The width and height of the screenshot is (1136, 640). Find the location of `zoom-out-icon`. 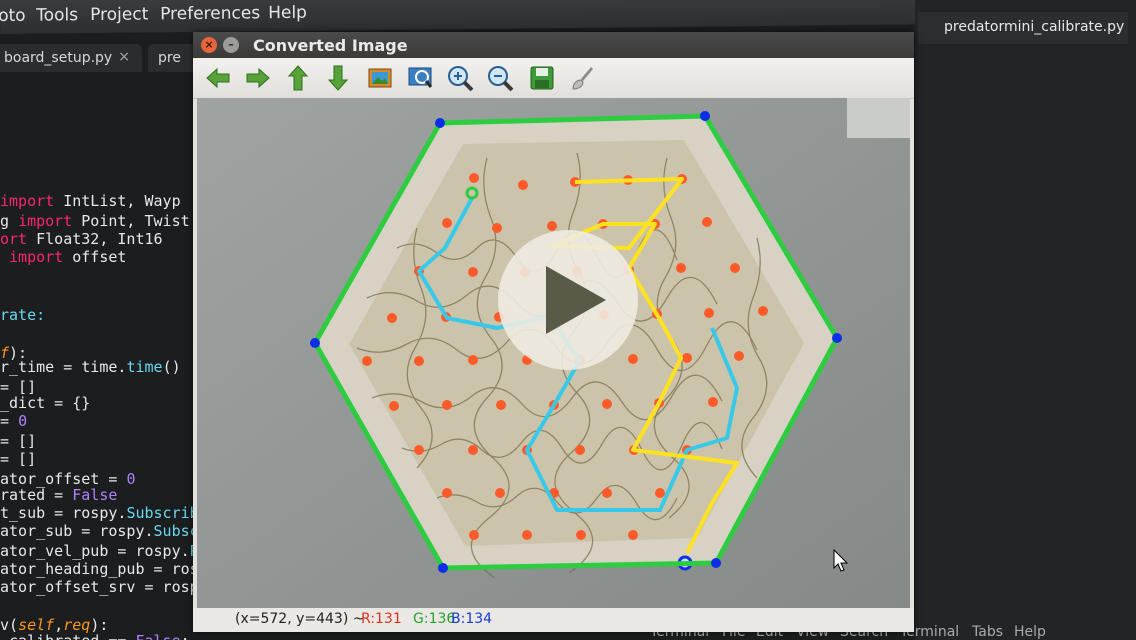

zoom-out-icon is located at coordinates (500, 78).